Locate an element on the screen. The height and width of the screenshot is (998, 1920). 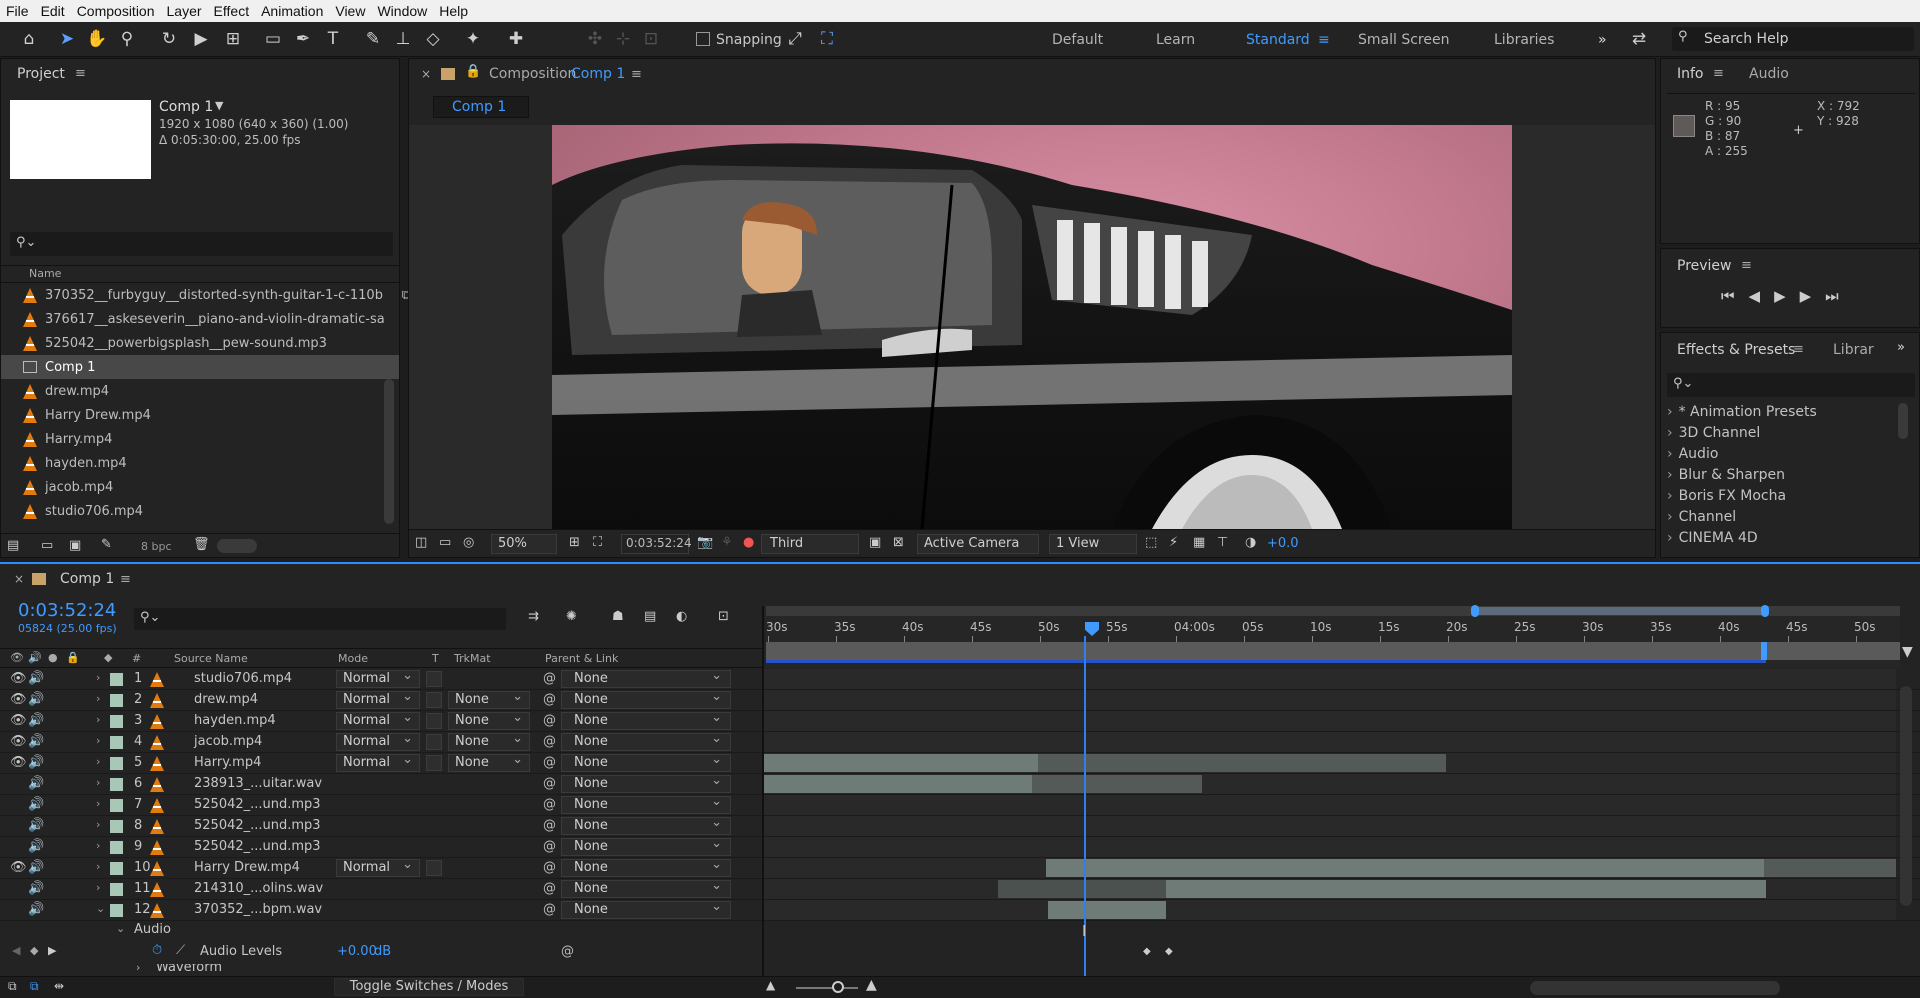
project-item: Harry Drew.mp4 is located at coordinates (200, 415).